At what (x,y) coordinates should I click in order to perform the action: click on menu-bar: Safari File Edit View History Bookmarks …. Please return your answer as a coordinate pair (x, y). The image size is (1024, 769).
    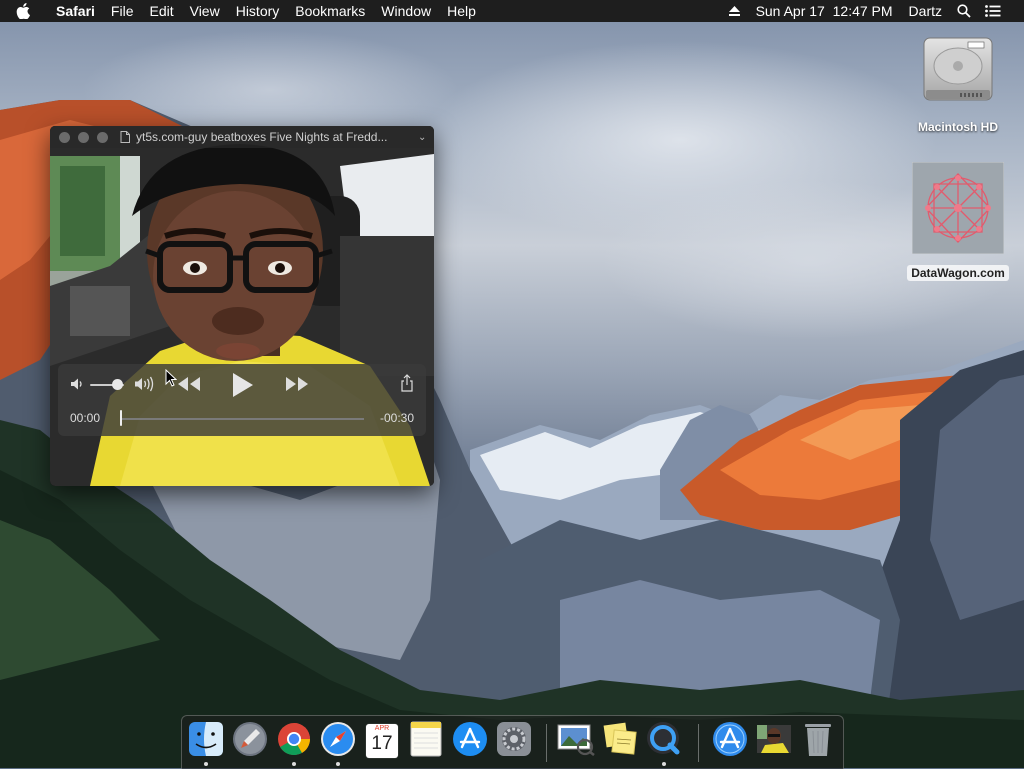
    Looking at the image, I should click on (512, 11).